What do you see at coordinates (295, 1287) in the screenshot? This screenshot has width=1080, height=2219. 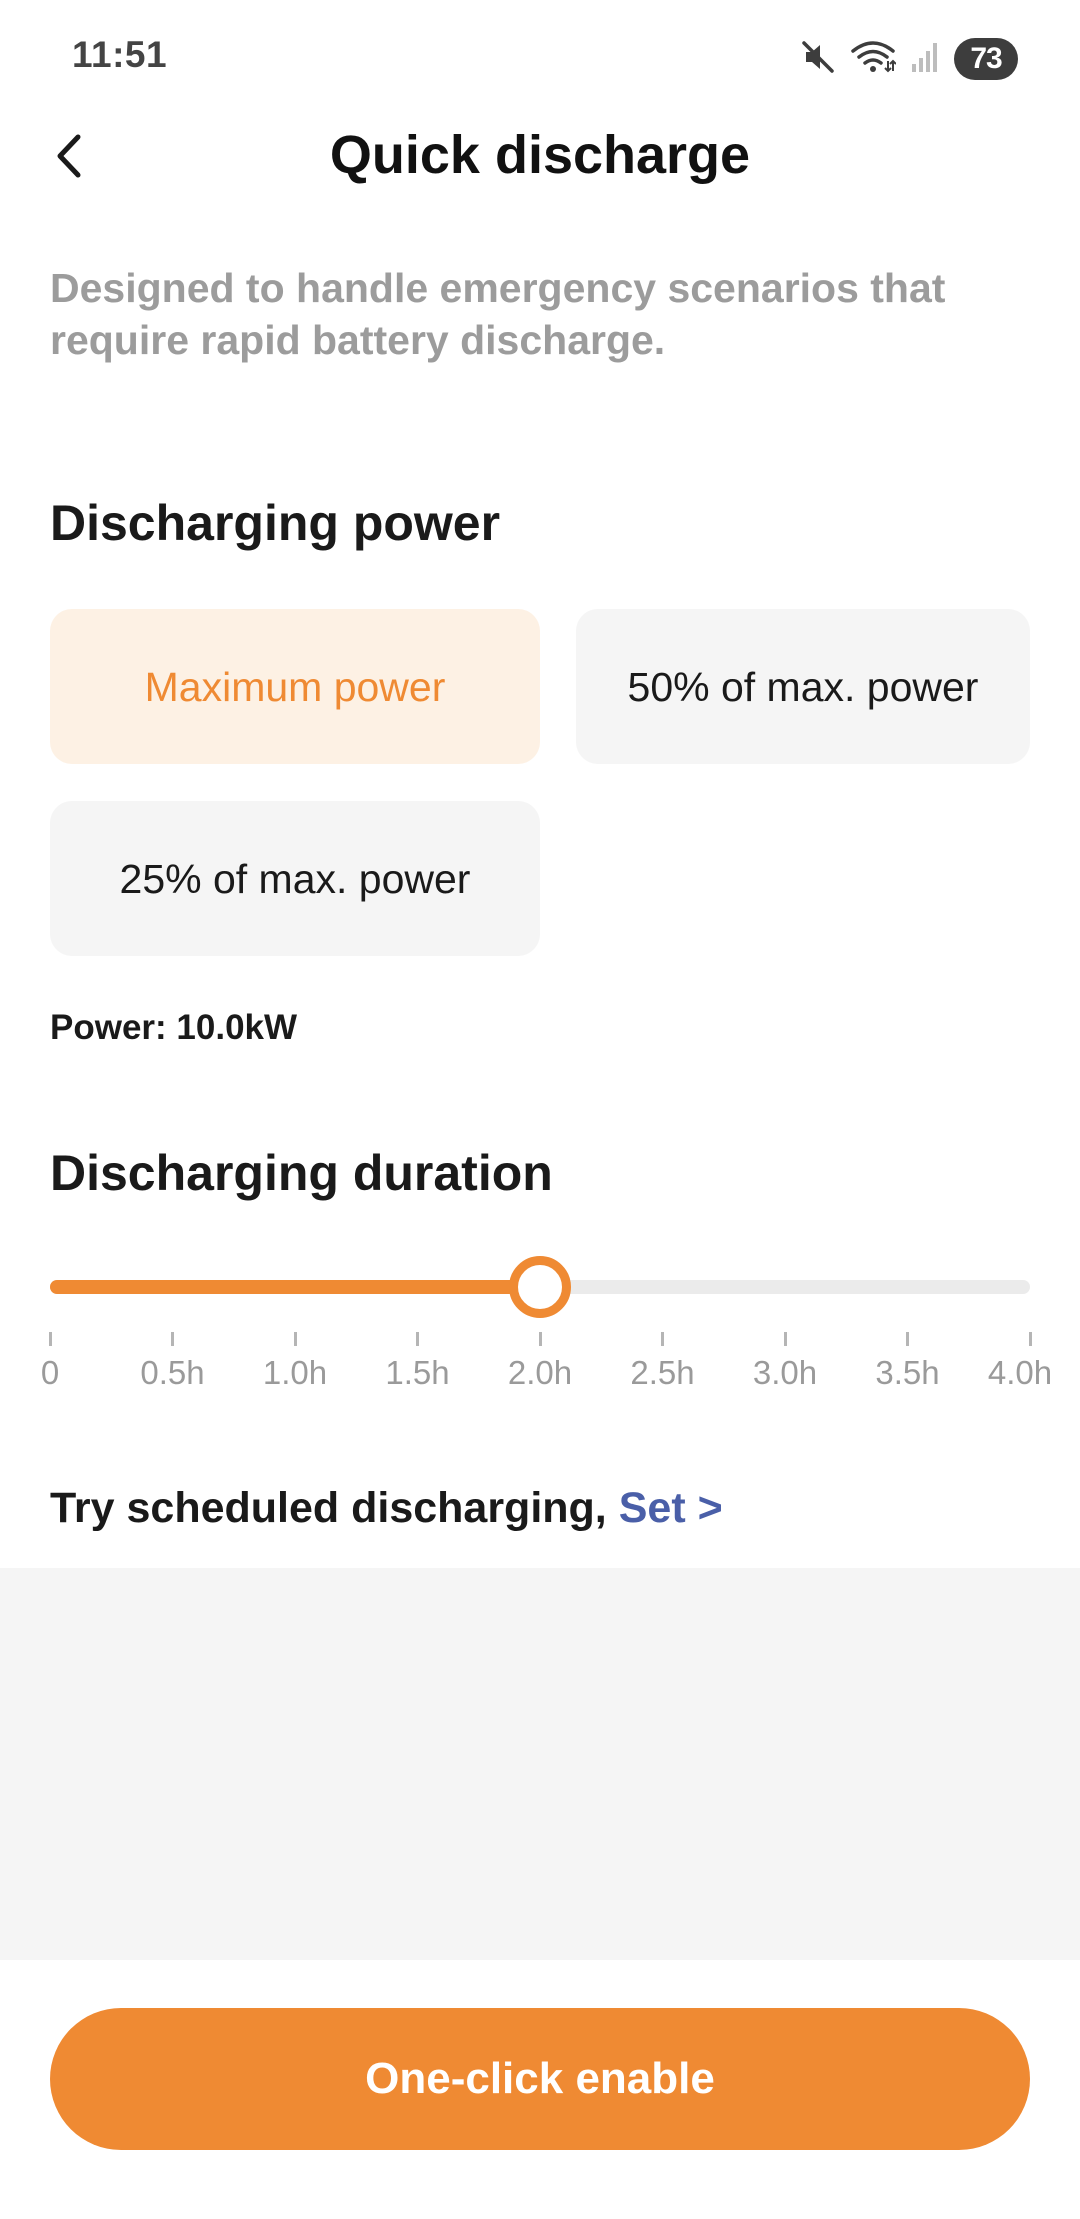 I see `duration-slider-fill` at bounding box center [295, 1287].